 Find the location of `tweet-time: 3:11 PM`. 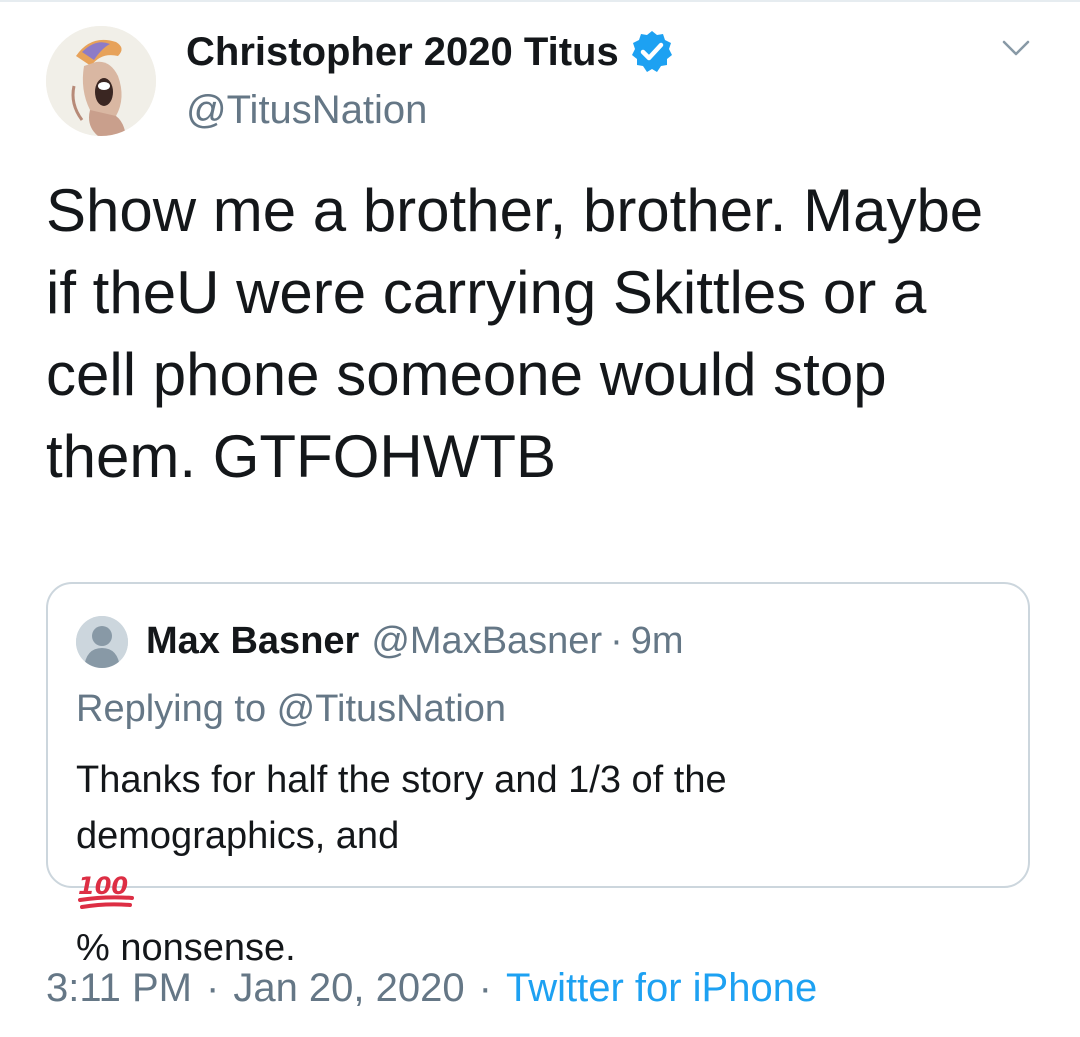

tweet-time: 3:11 PM is located at coordinates (119, 988).